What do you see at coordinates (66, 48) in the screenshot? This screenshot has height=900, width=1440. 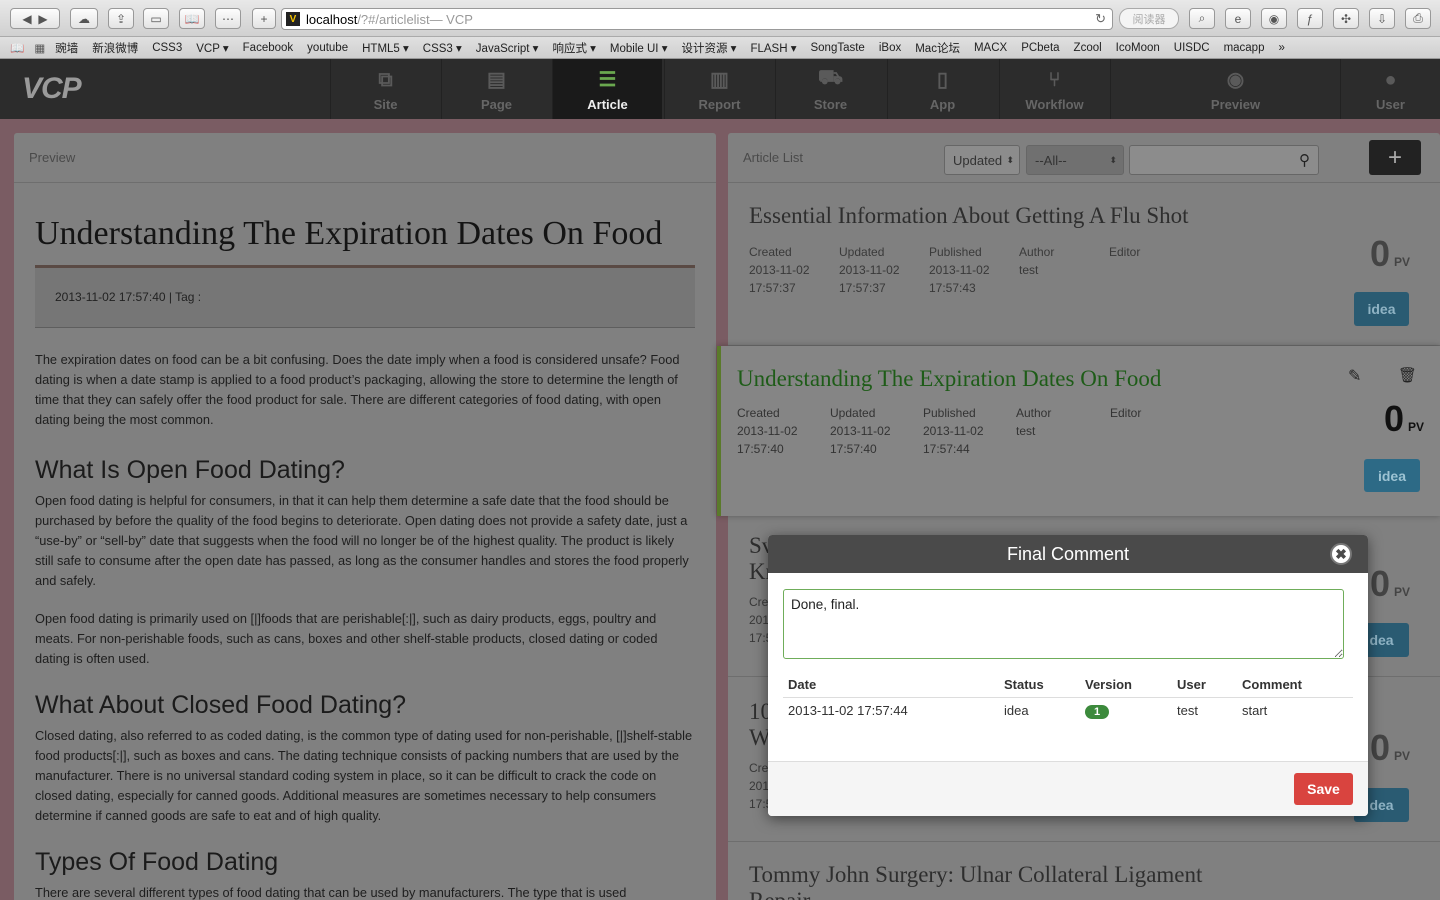 I see `bookmark-item: 豌墙` at bounding box center [66, 48].